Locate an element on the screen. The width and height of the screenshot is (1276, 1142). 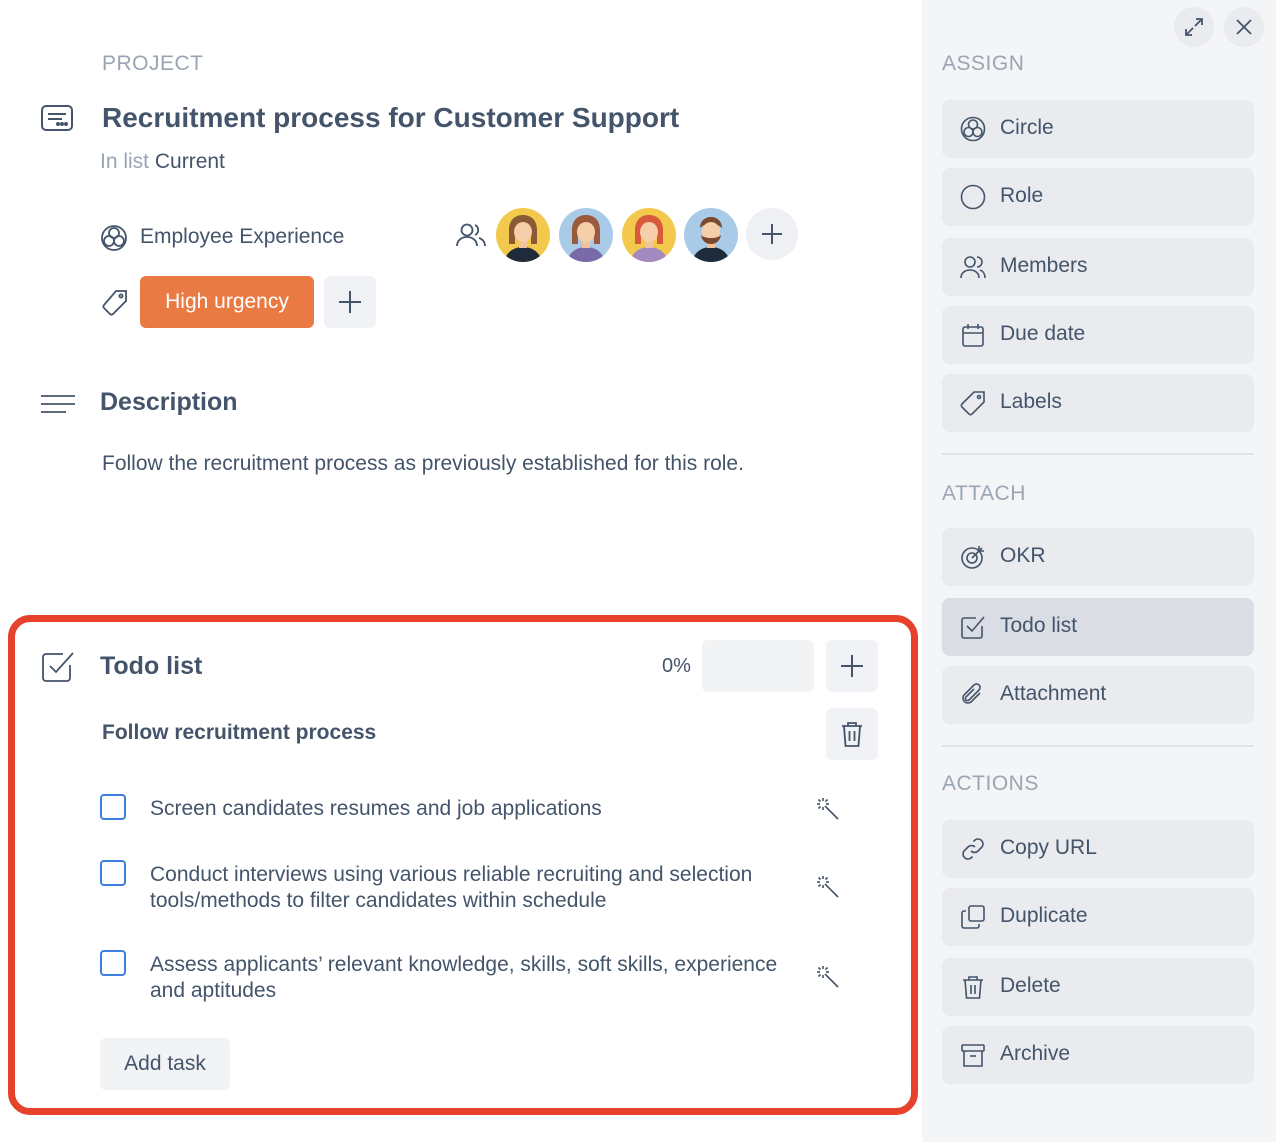
archive-label: Archive is located at coordinates (1035, 1053).